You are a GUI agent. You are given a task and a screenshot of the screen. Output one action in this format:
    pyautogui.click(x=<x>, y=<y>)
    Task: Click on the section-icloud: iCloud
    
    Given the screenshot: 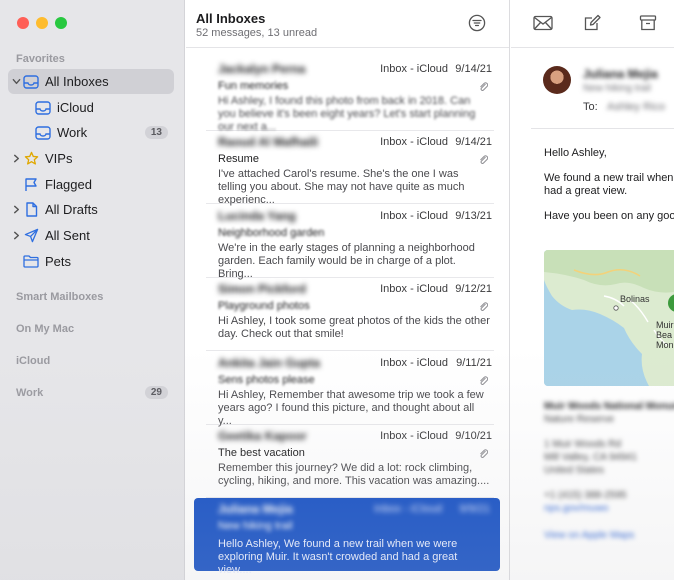 What is the action you would take?
    pyautogui.click(x=33, y=361)
    